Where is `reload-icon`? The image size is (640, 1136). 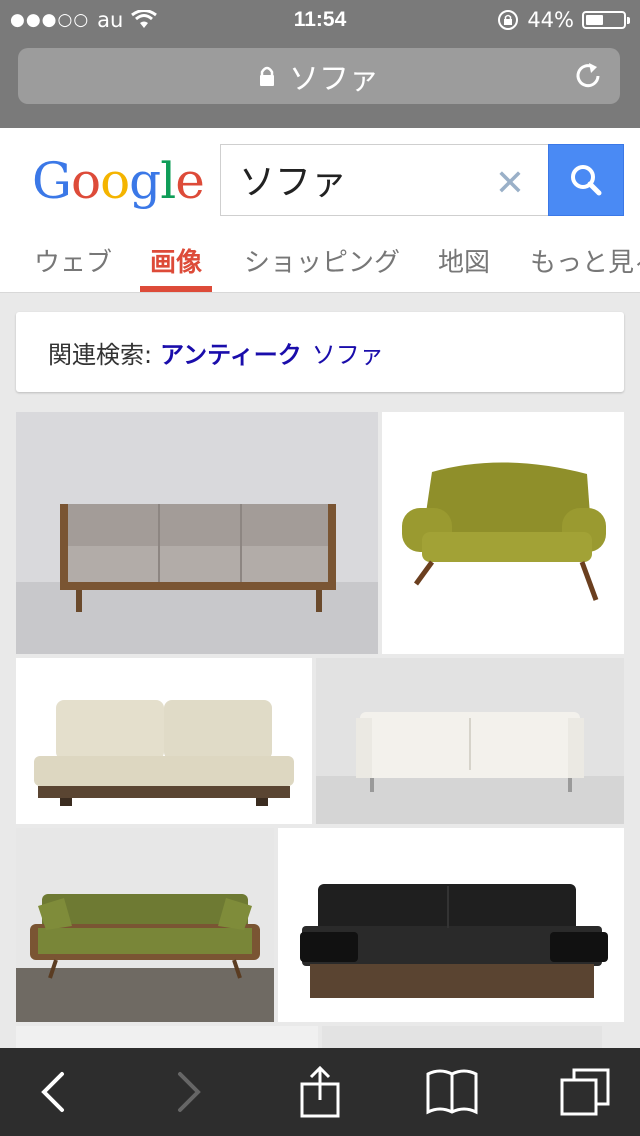
reload-icon is located at coordinates (588, 76).